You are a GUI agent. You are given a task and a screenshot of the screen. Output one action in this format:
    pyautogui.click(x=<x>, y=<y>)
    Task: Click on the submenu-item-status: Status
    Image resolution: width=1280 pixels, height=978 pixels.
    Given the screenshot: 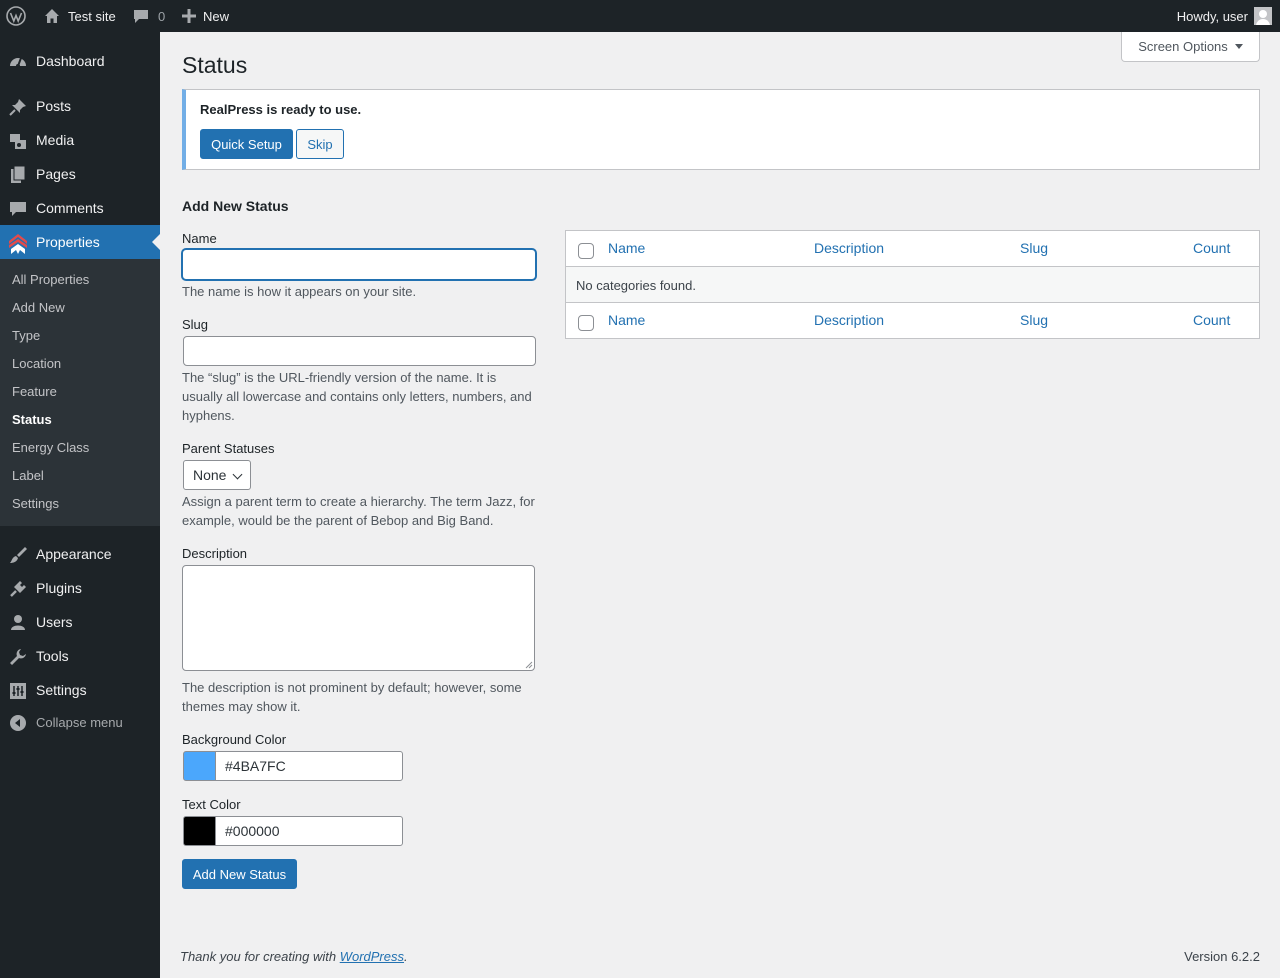 What is the action you would take?
    pyautogui.click(x=32, y=419)
    